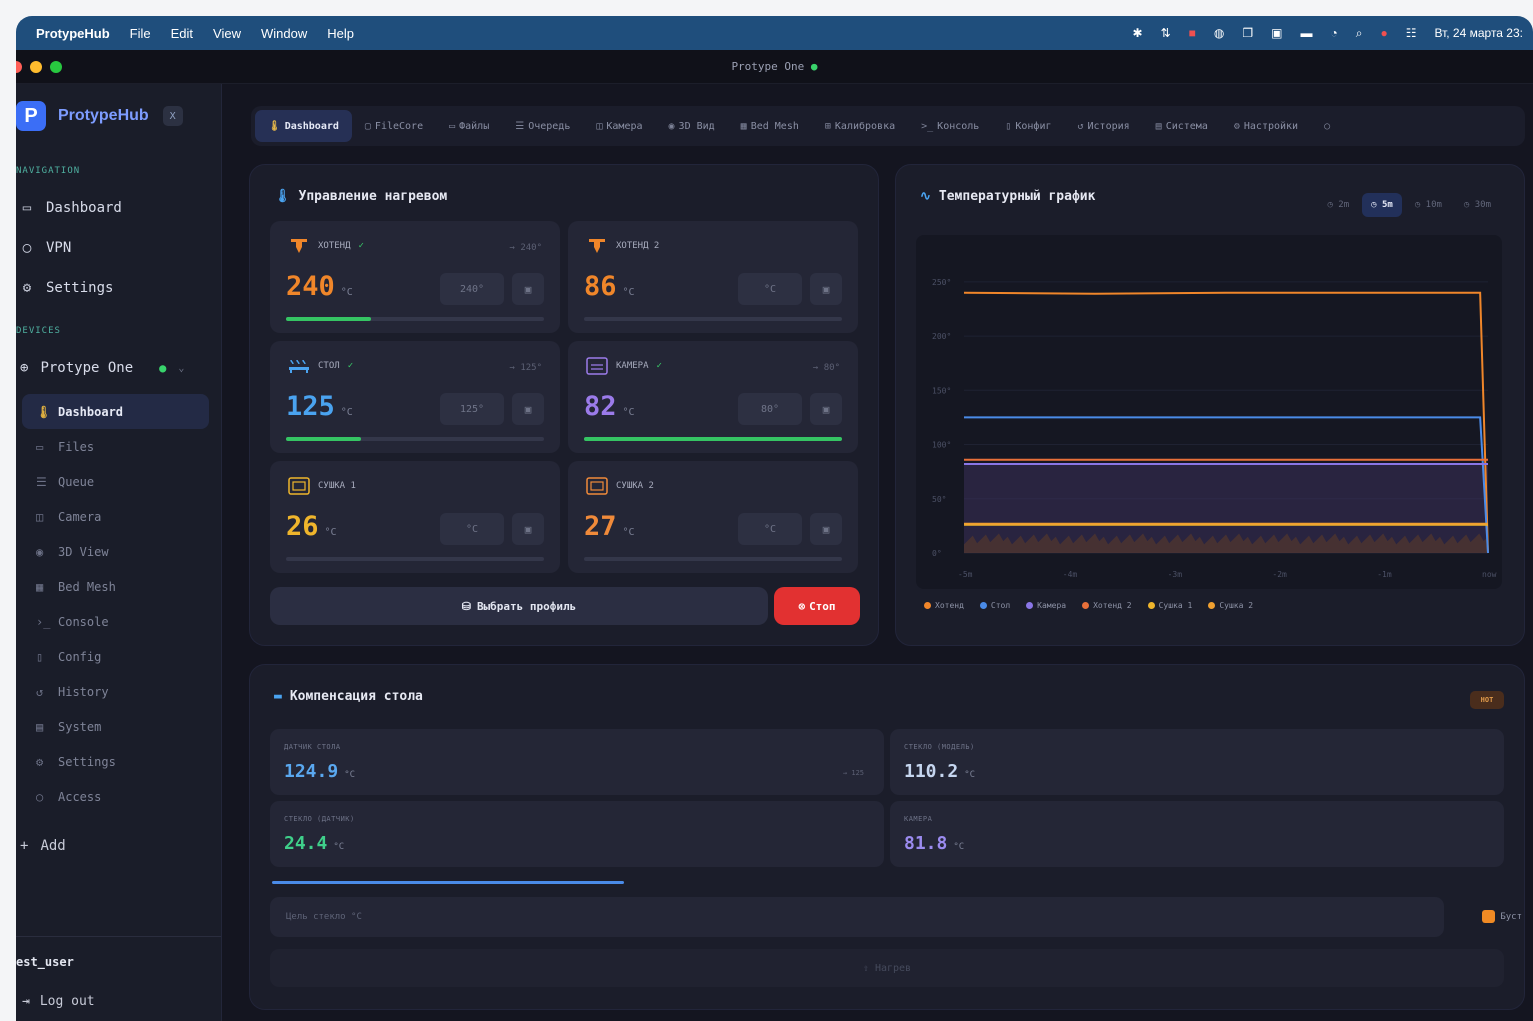 Image resolution: width=1533 pixels, height=1021 pixels. What do you see at coordinates (140, 33) in the screenshot?
I see `menu-file: File` at bounding box center [140, 33].